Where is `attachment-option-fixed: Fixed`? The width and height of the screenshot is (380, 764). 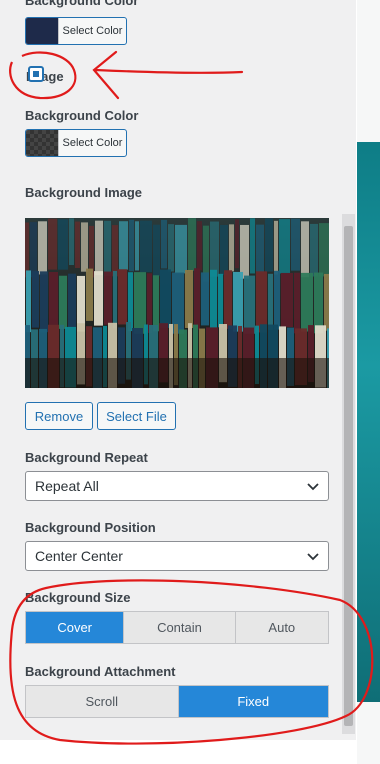
attachment-option-fixed: Fixed is located at coordinates (253, 701).